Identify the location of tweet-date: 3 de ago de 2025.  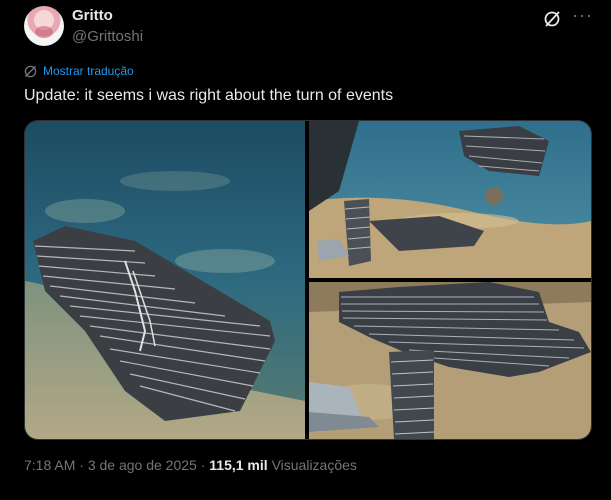
(142, 465).